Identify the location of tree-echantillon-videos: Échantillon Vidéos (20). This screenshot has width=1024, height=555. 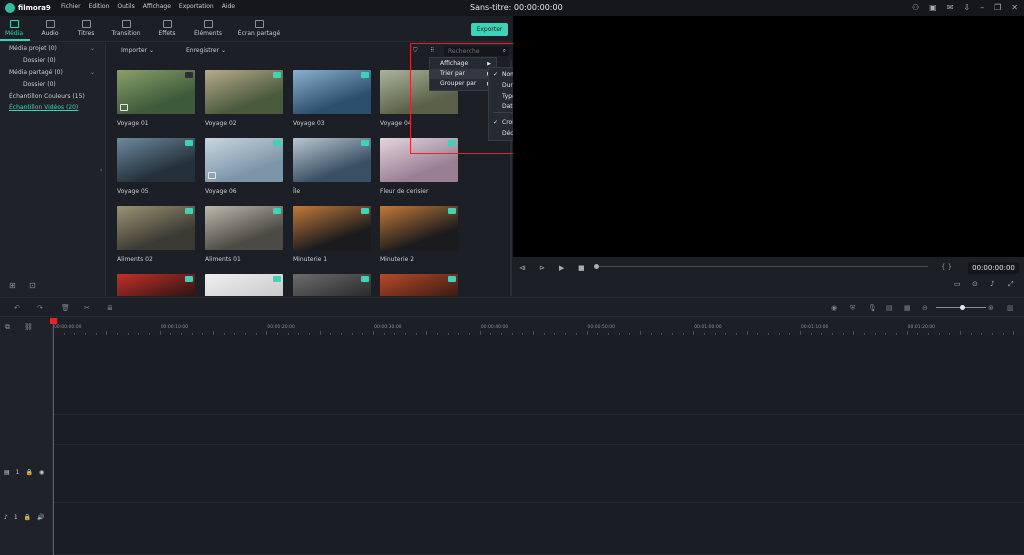
(43, 107).